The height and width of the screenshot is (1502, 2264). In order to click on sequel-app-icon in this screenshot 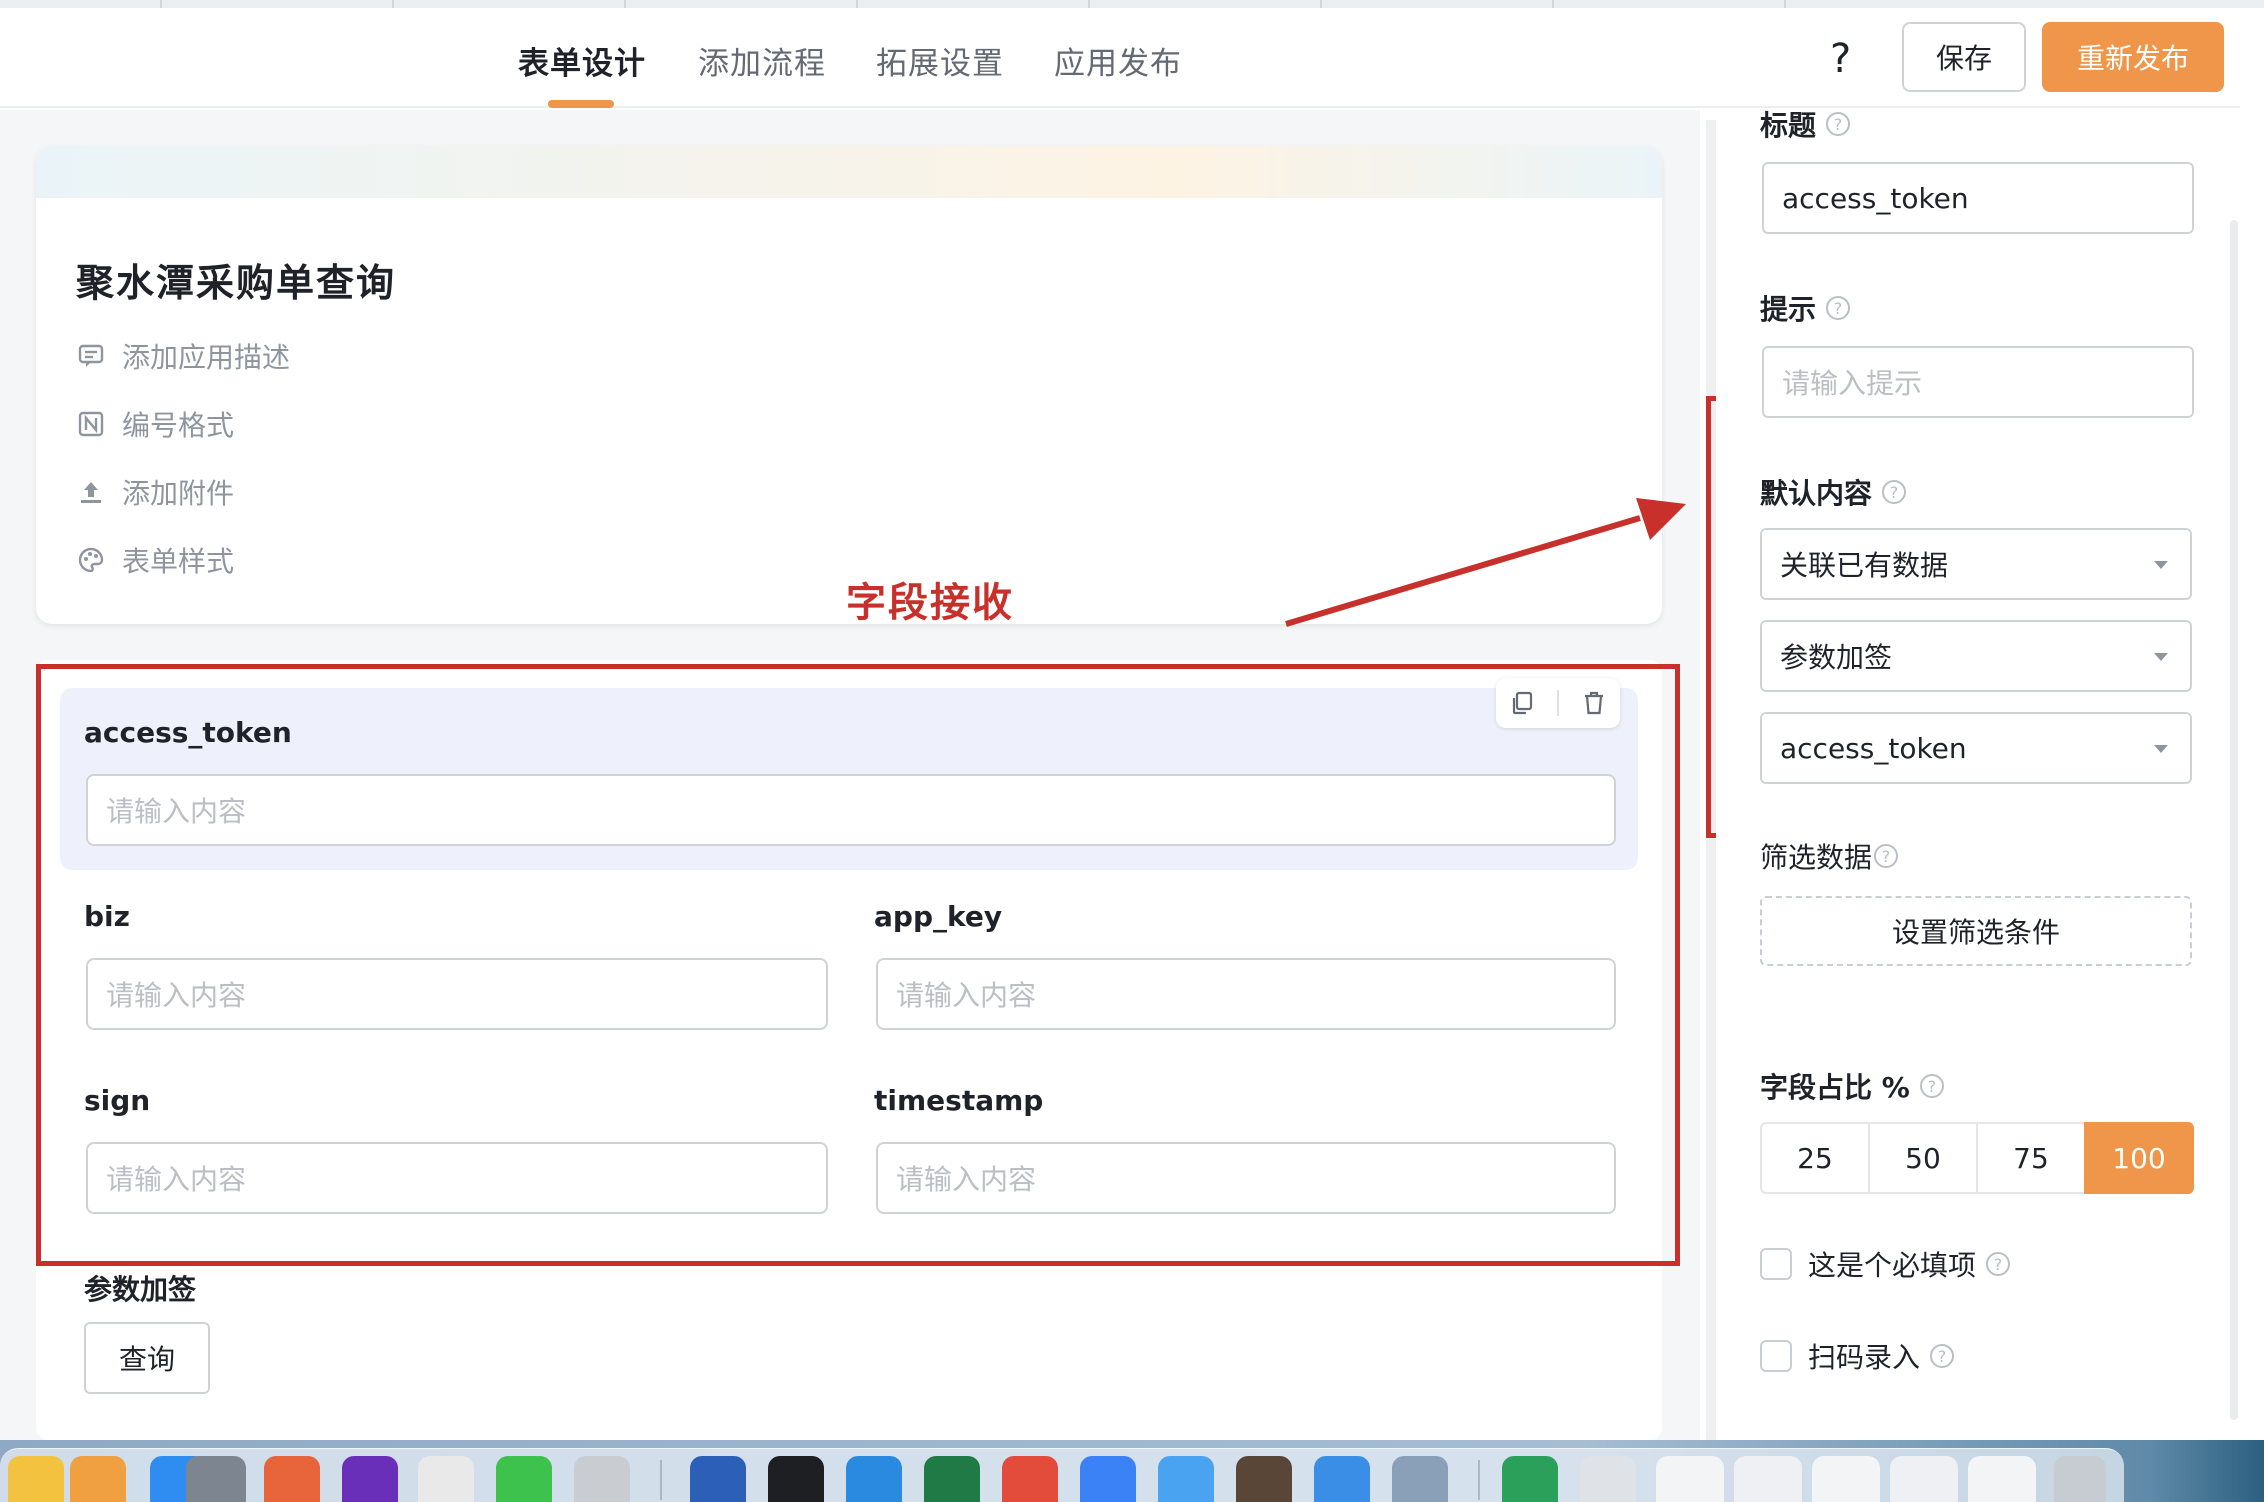, I will do `click(1264, 1479)`.